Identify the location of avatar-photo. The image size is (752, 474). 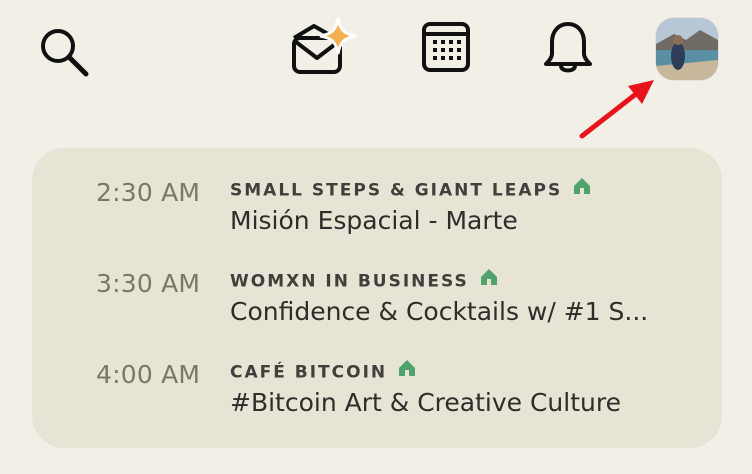
(687, 49).